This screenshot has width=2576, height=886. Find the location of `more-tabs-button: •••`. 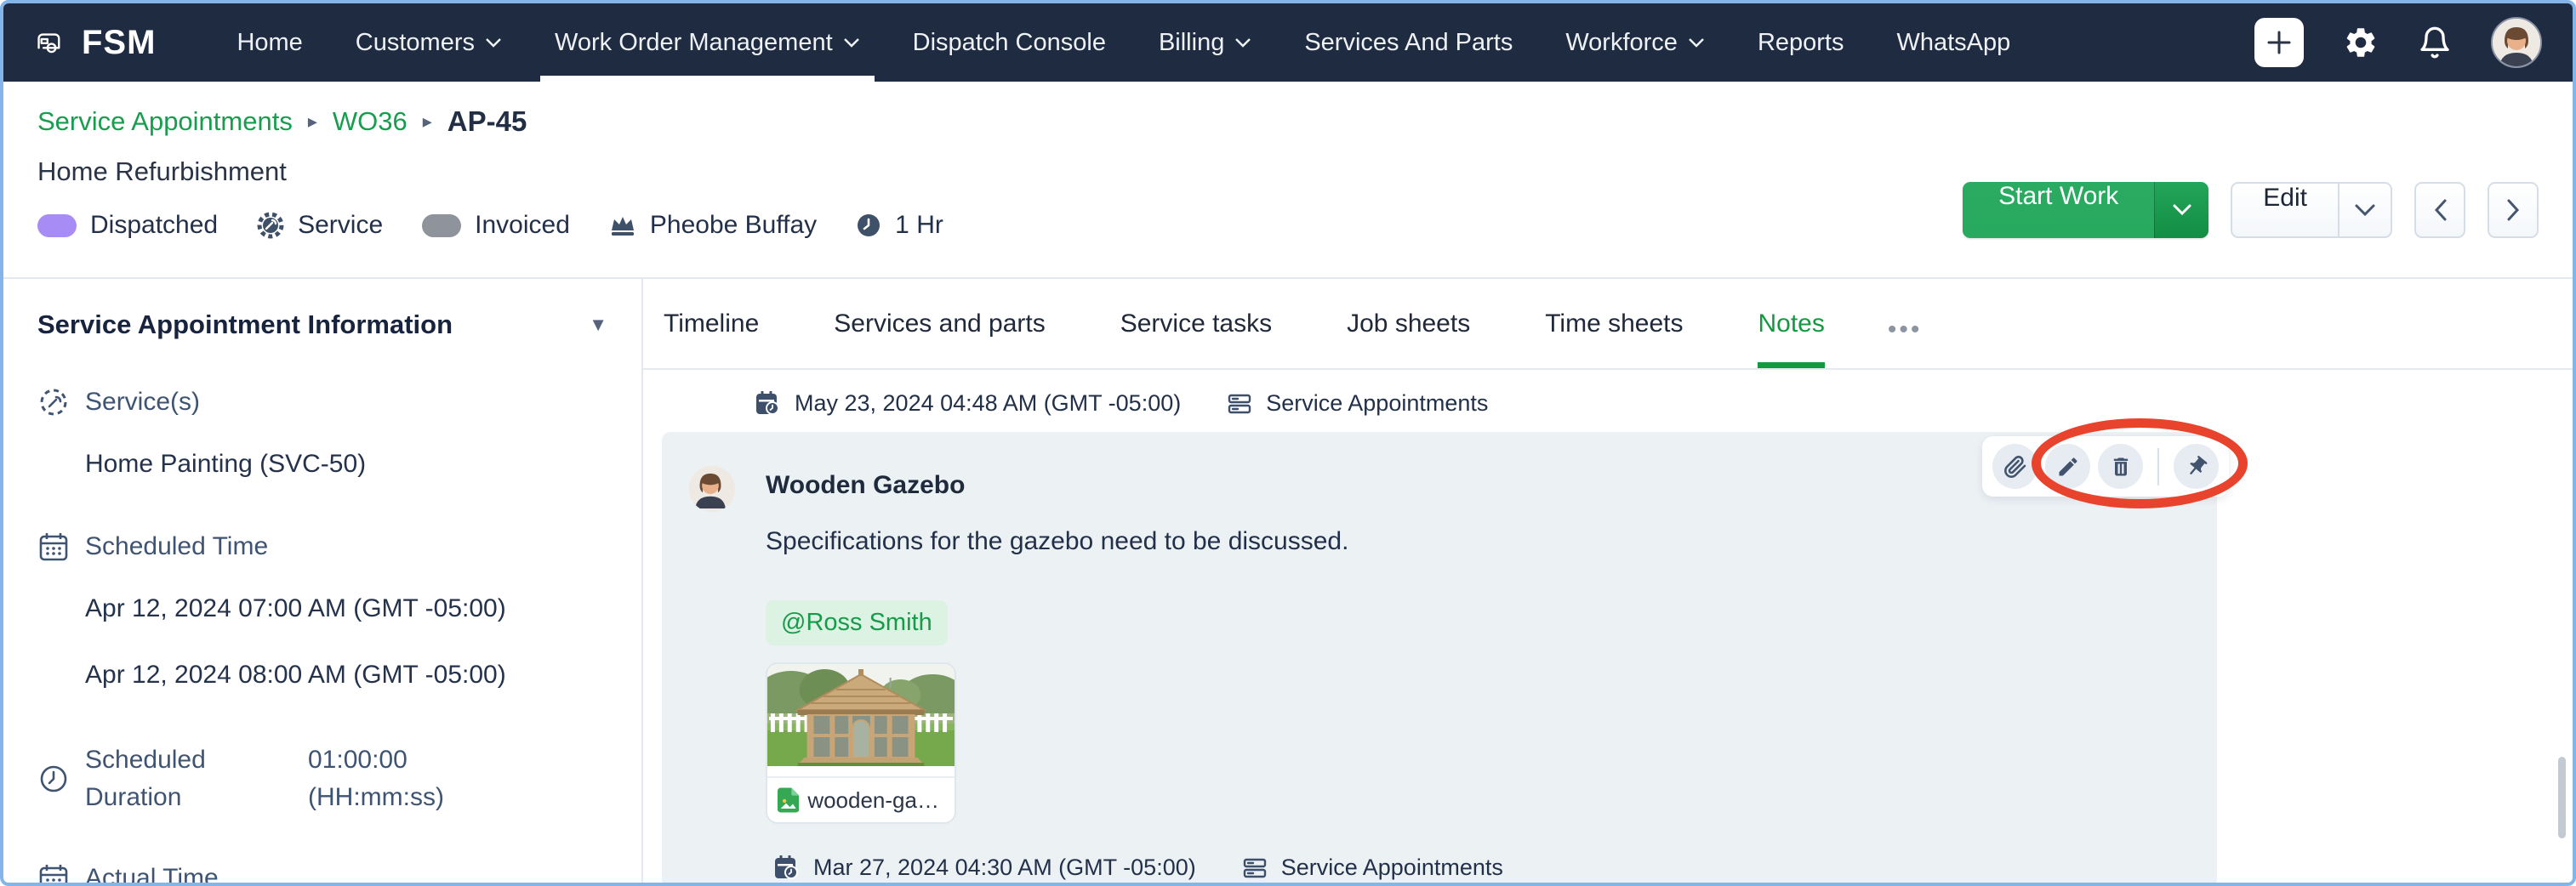

more-tabs-button: ••• is located at coordinates (1906, 326).